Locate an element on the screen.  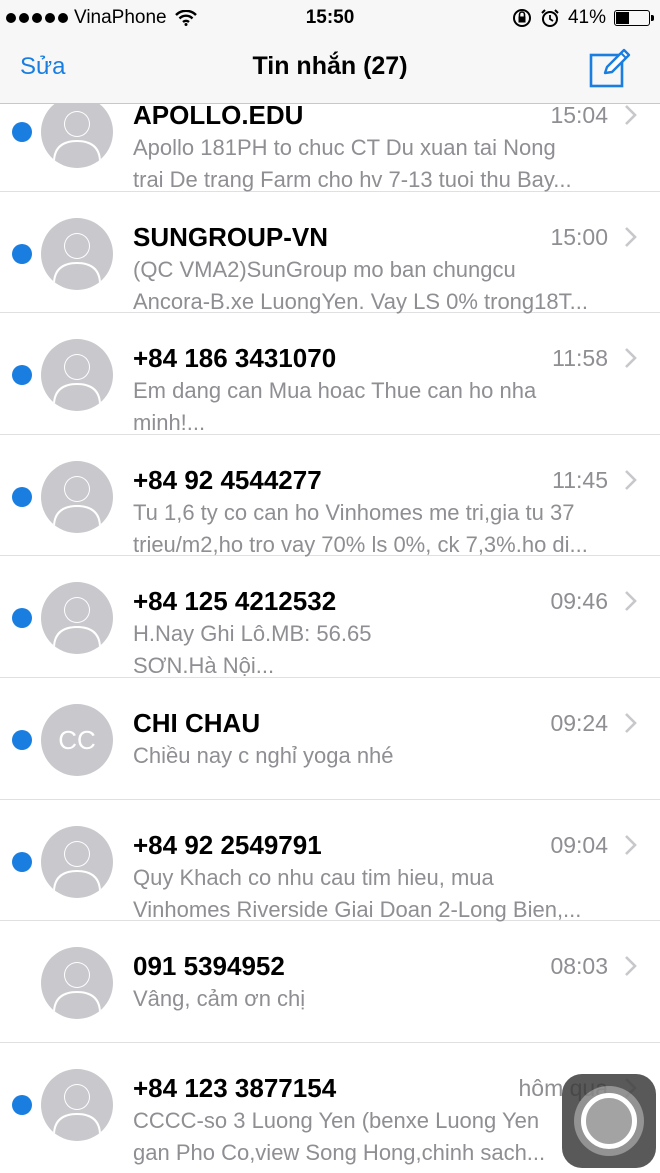
status-right: 41% is located at coordinates (583, 18).